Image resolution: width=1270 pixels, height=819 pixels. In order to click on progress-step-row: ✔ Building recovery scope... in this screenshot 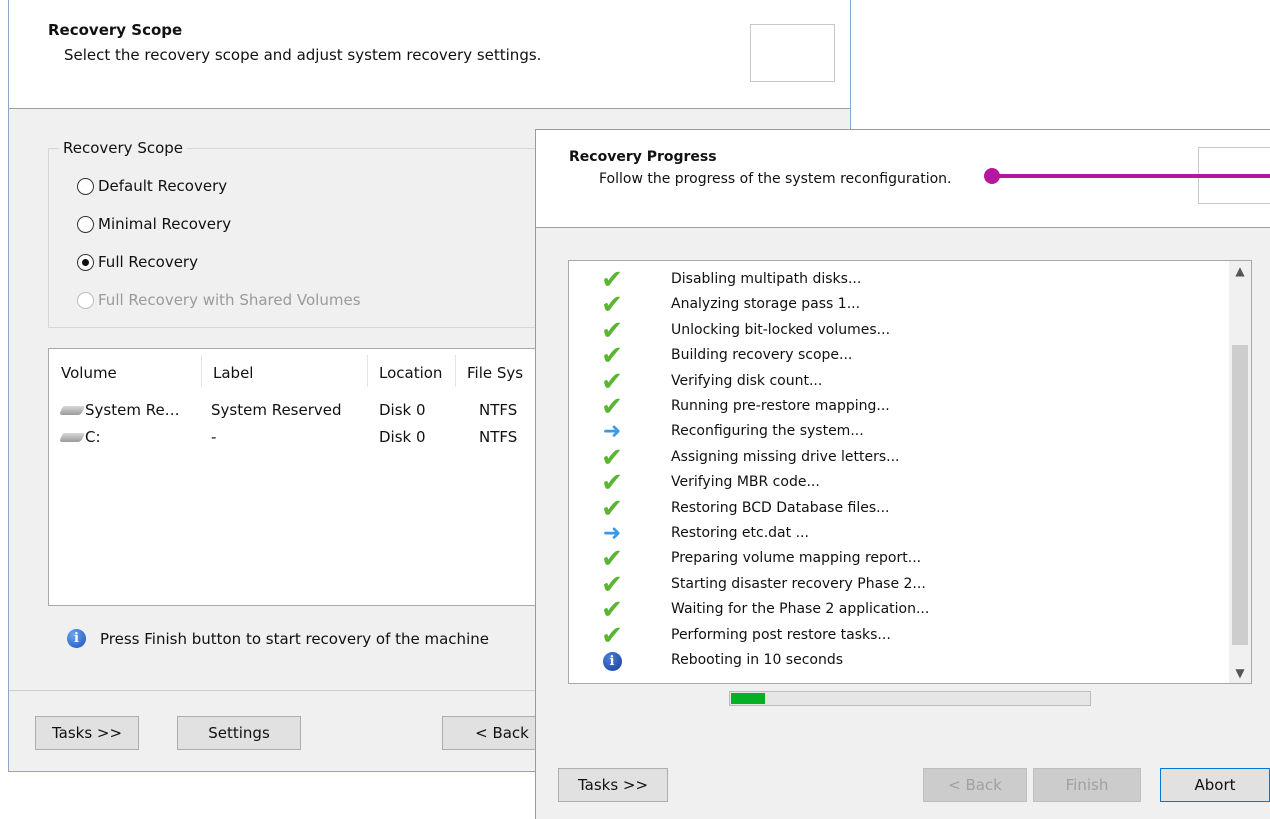, I will do `click(899, 356)`.